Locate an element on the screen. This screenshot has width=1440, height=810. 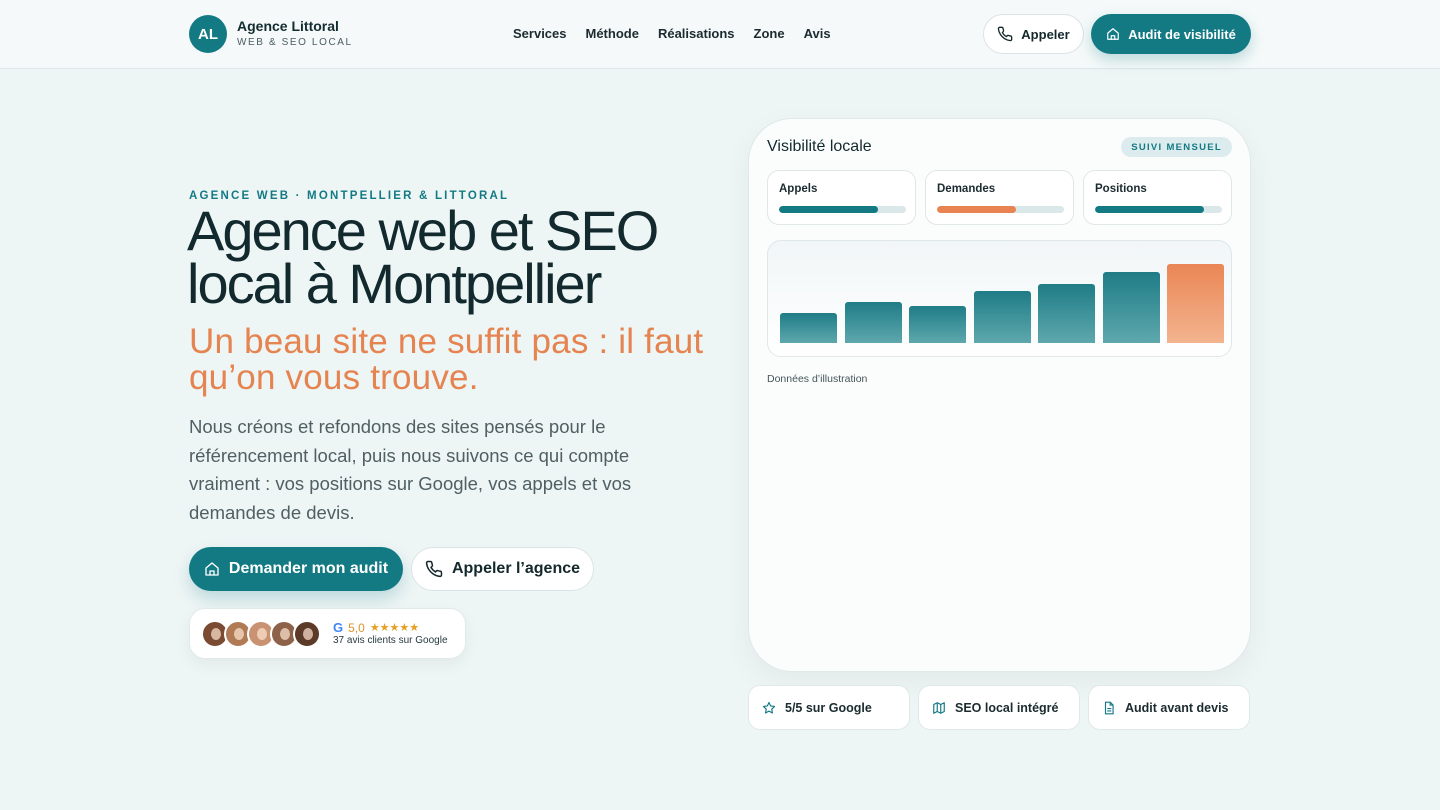
call-agency-label: Appeler l’agence is located at coordinates (516, 568).